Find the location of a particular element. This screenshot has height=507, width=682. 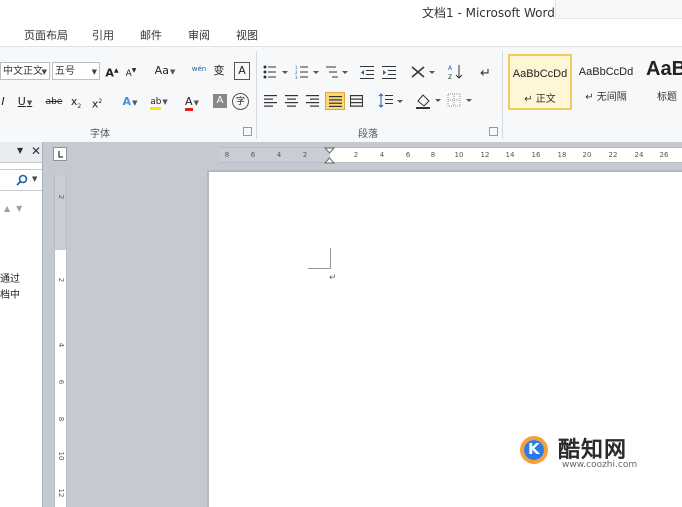

indent-marker-icon is located at coordinates (330, 156).